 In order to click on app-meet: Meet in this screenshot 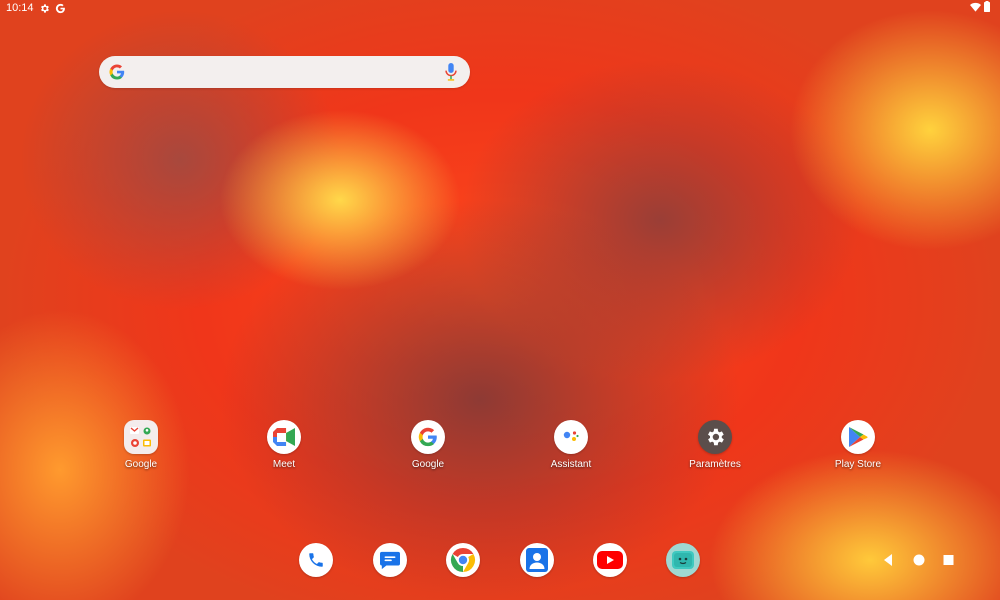, I will do `click(284, 445)`.